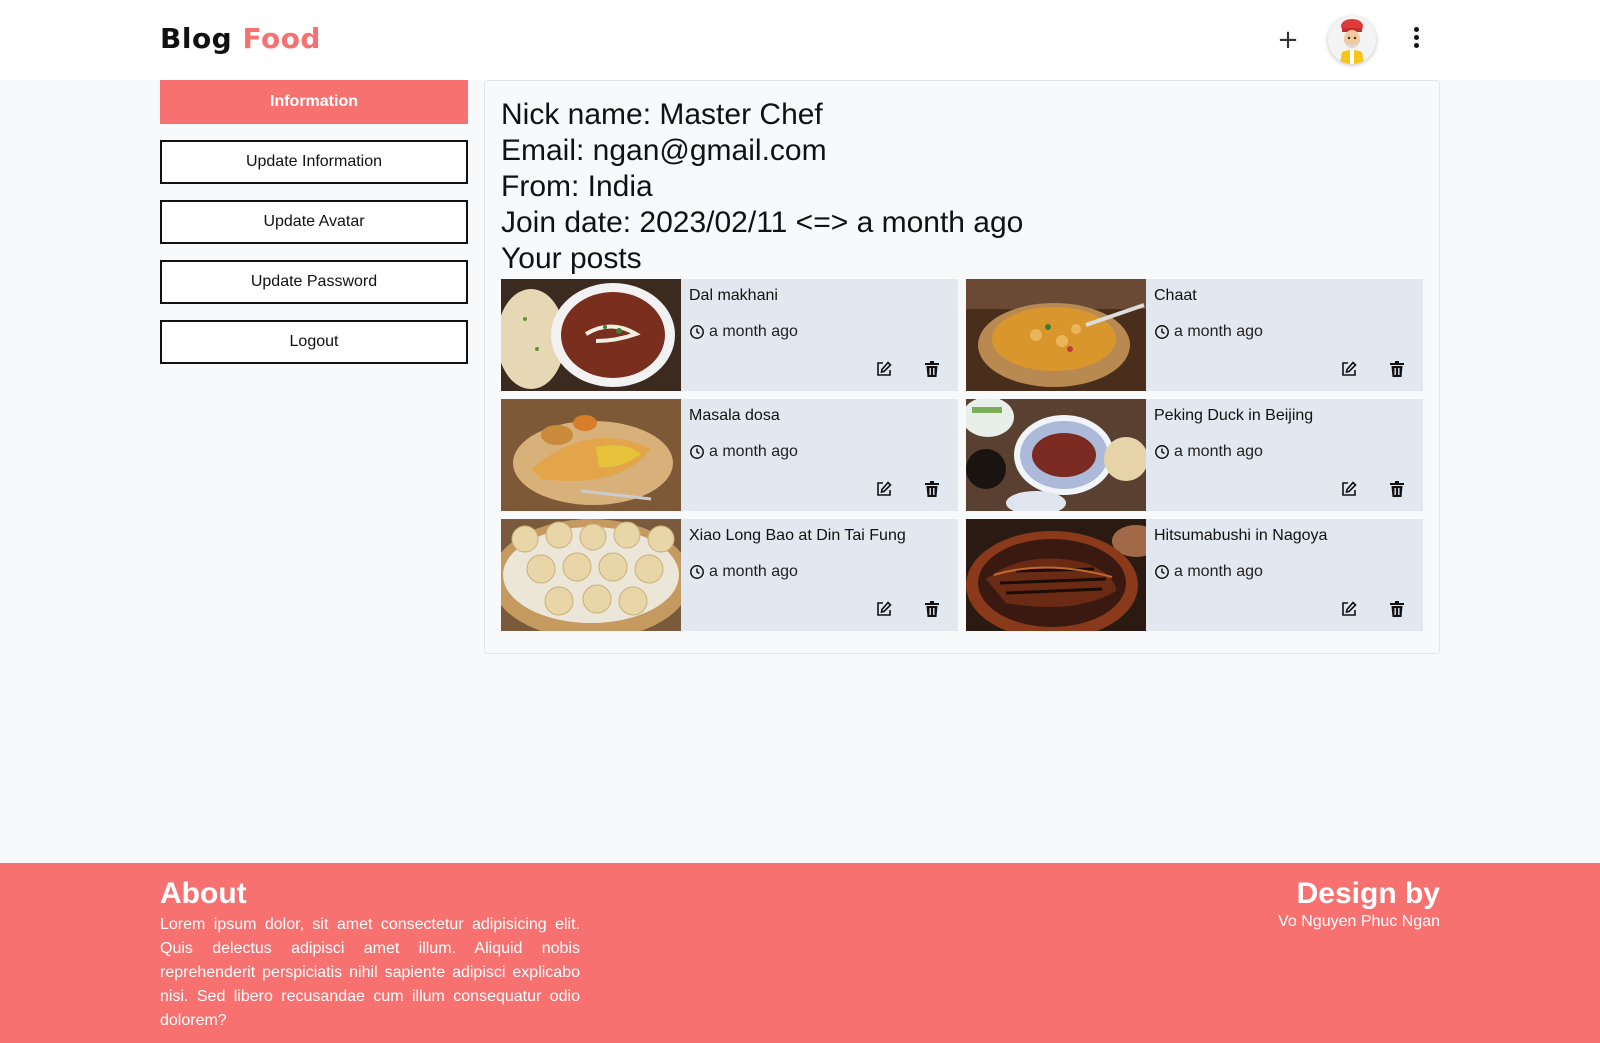 Image resolution: width=1600 pixels, height=1043 pixels. Describe the element at coordinates (1284, 416) in the screenshot. I see `post-title: Peking Duck in Beijing` at that location.